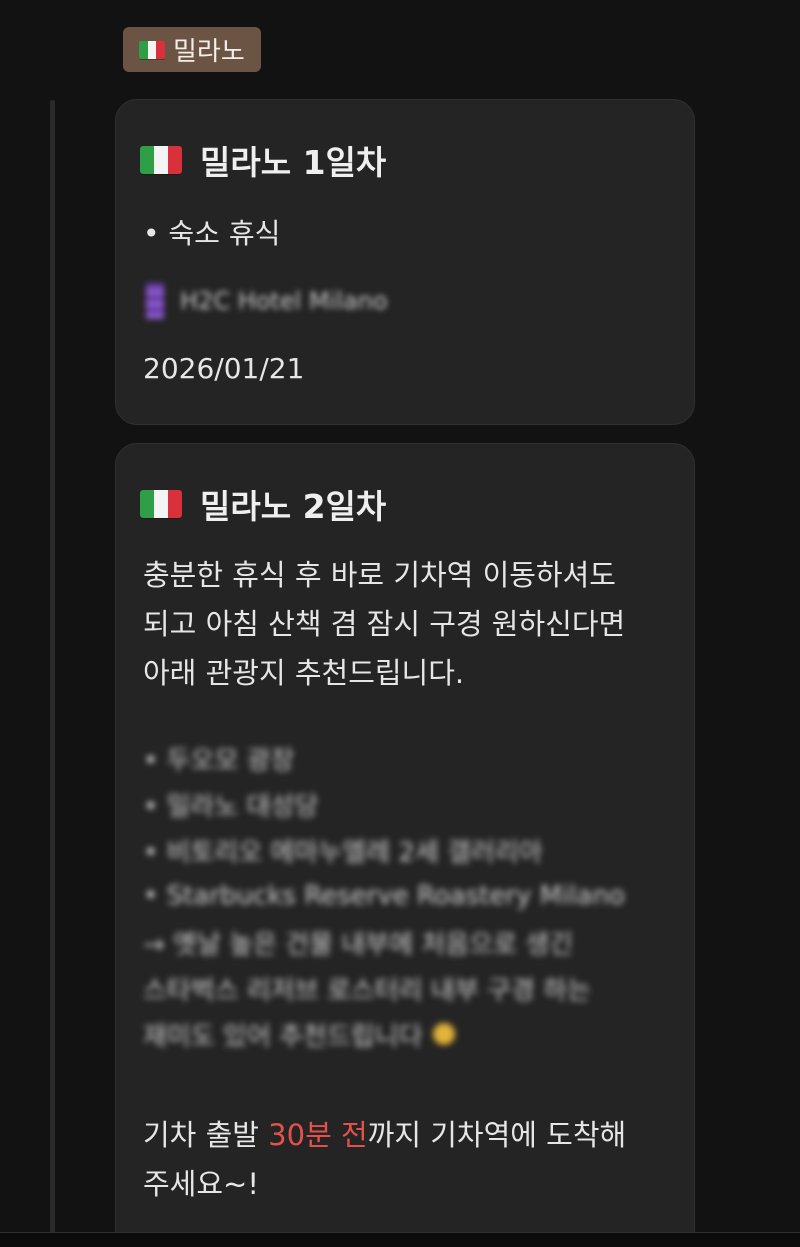 This screenshot has width=800, height=1247. What do you see at coordinates (384, 624) in the screenshot?
I see `intro-line: 되고 아침 산책 겸 잠시 구경 원하신다면` at bounding box center [384, 624].